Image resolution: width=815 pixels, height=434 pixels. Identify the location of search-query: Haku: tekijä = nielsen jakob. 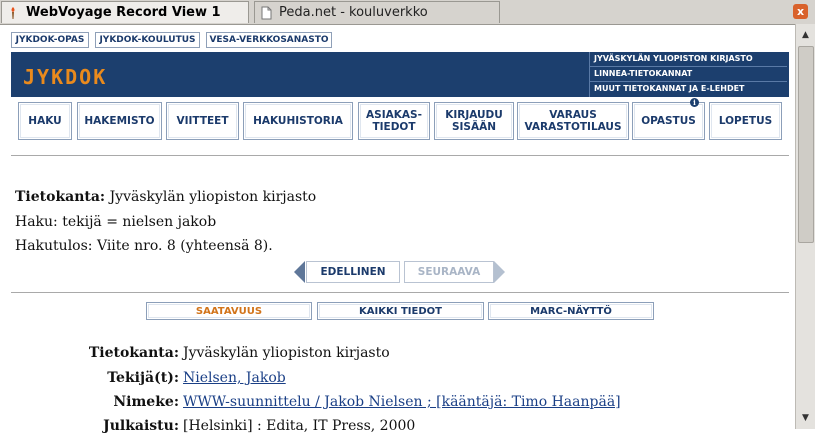
(116, 222).